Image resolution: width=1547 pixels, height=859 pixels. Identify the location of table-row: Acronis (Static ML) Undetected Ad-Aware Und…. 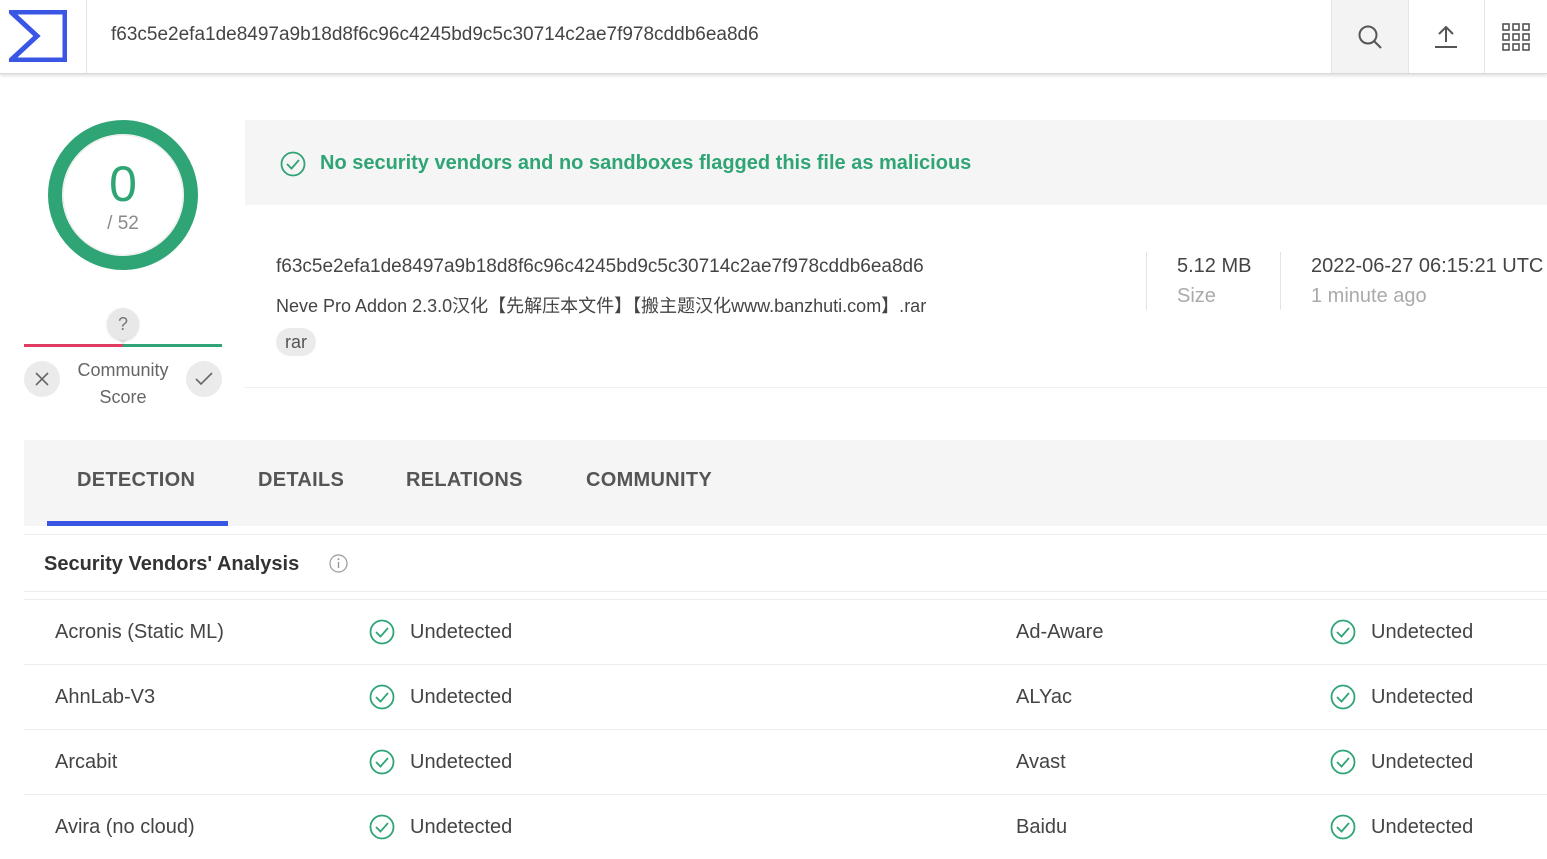
(785, 631).